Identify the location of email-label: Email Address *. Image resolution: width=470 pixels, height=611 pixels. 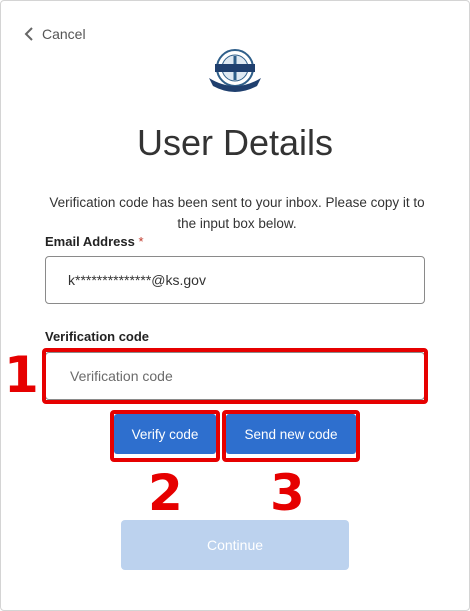
(94, 241).